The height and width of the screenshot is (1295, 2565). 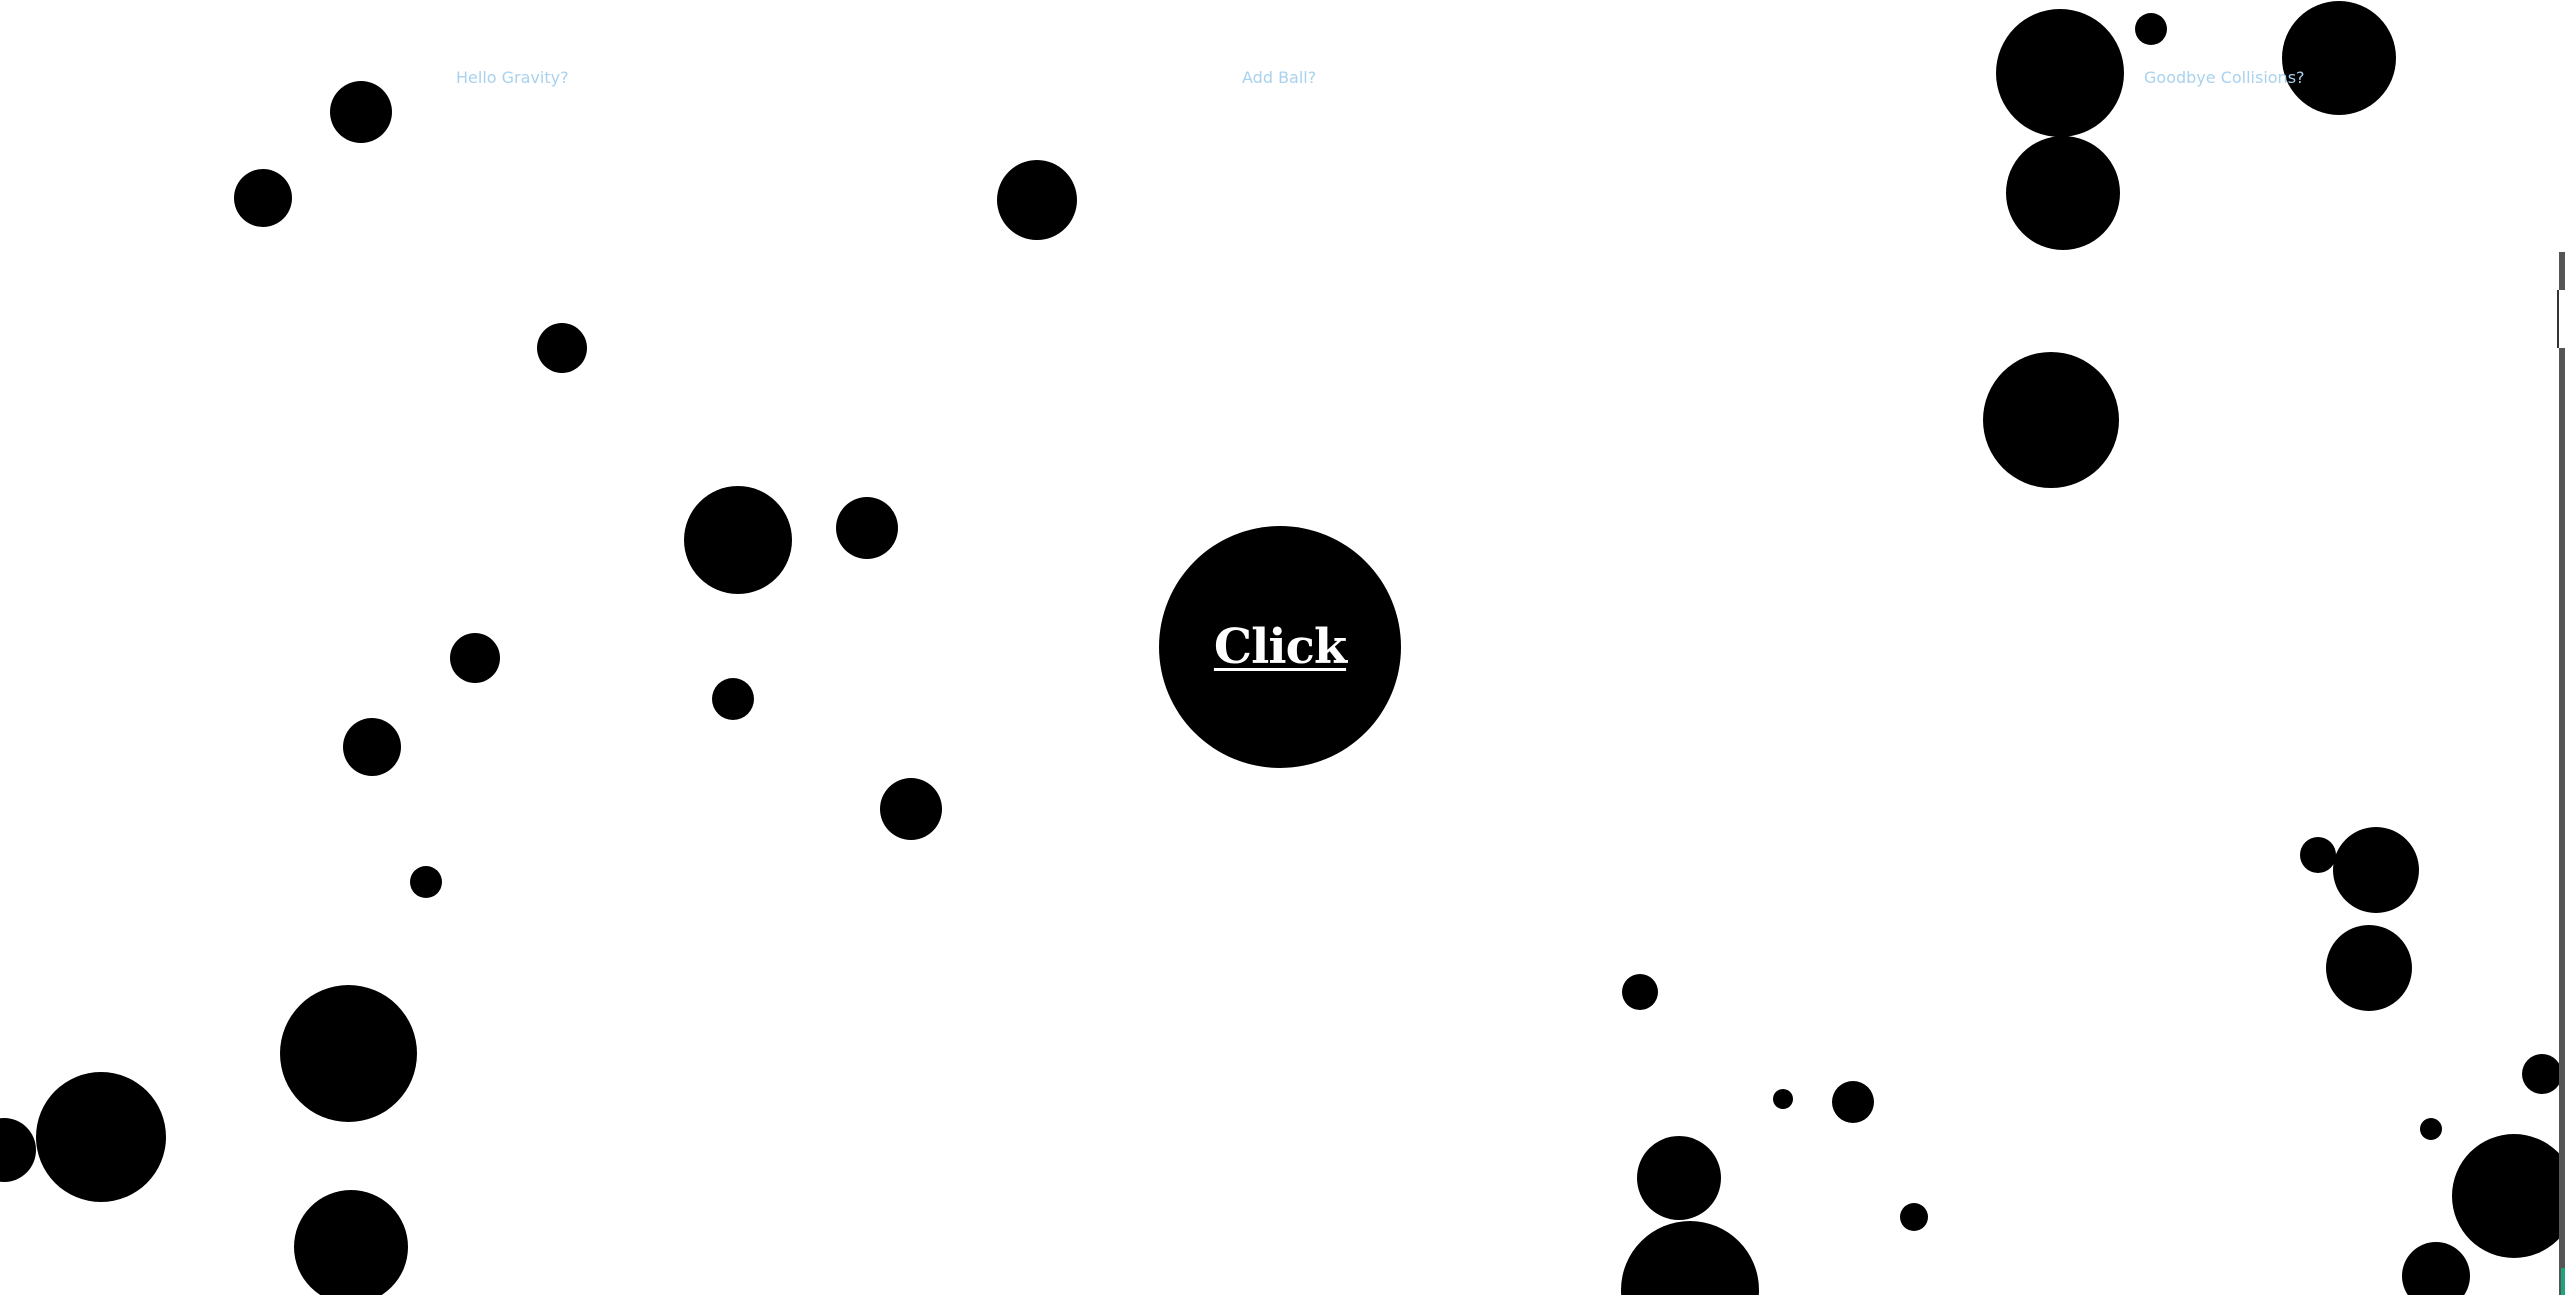 I want to click on add-ball-link: Add Ball?, so click(x=1279, y=78).